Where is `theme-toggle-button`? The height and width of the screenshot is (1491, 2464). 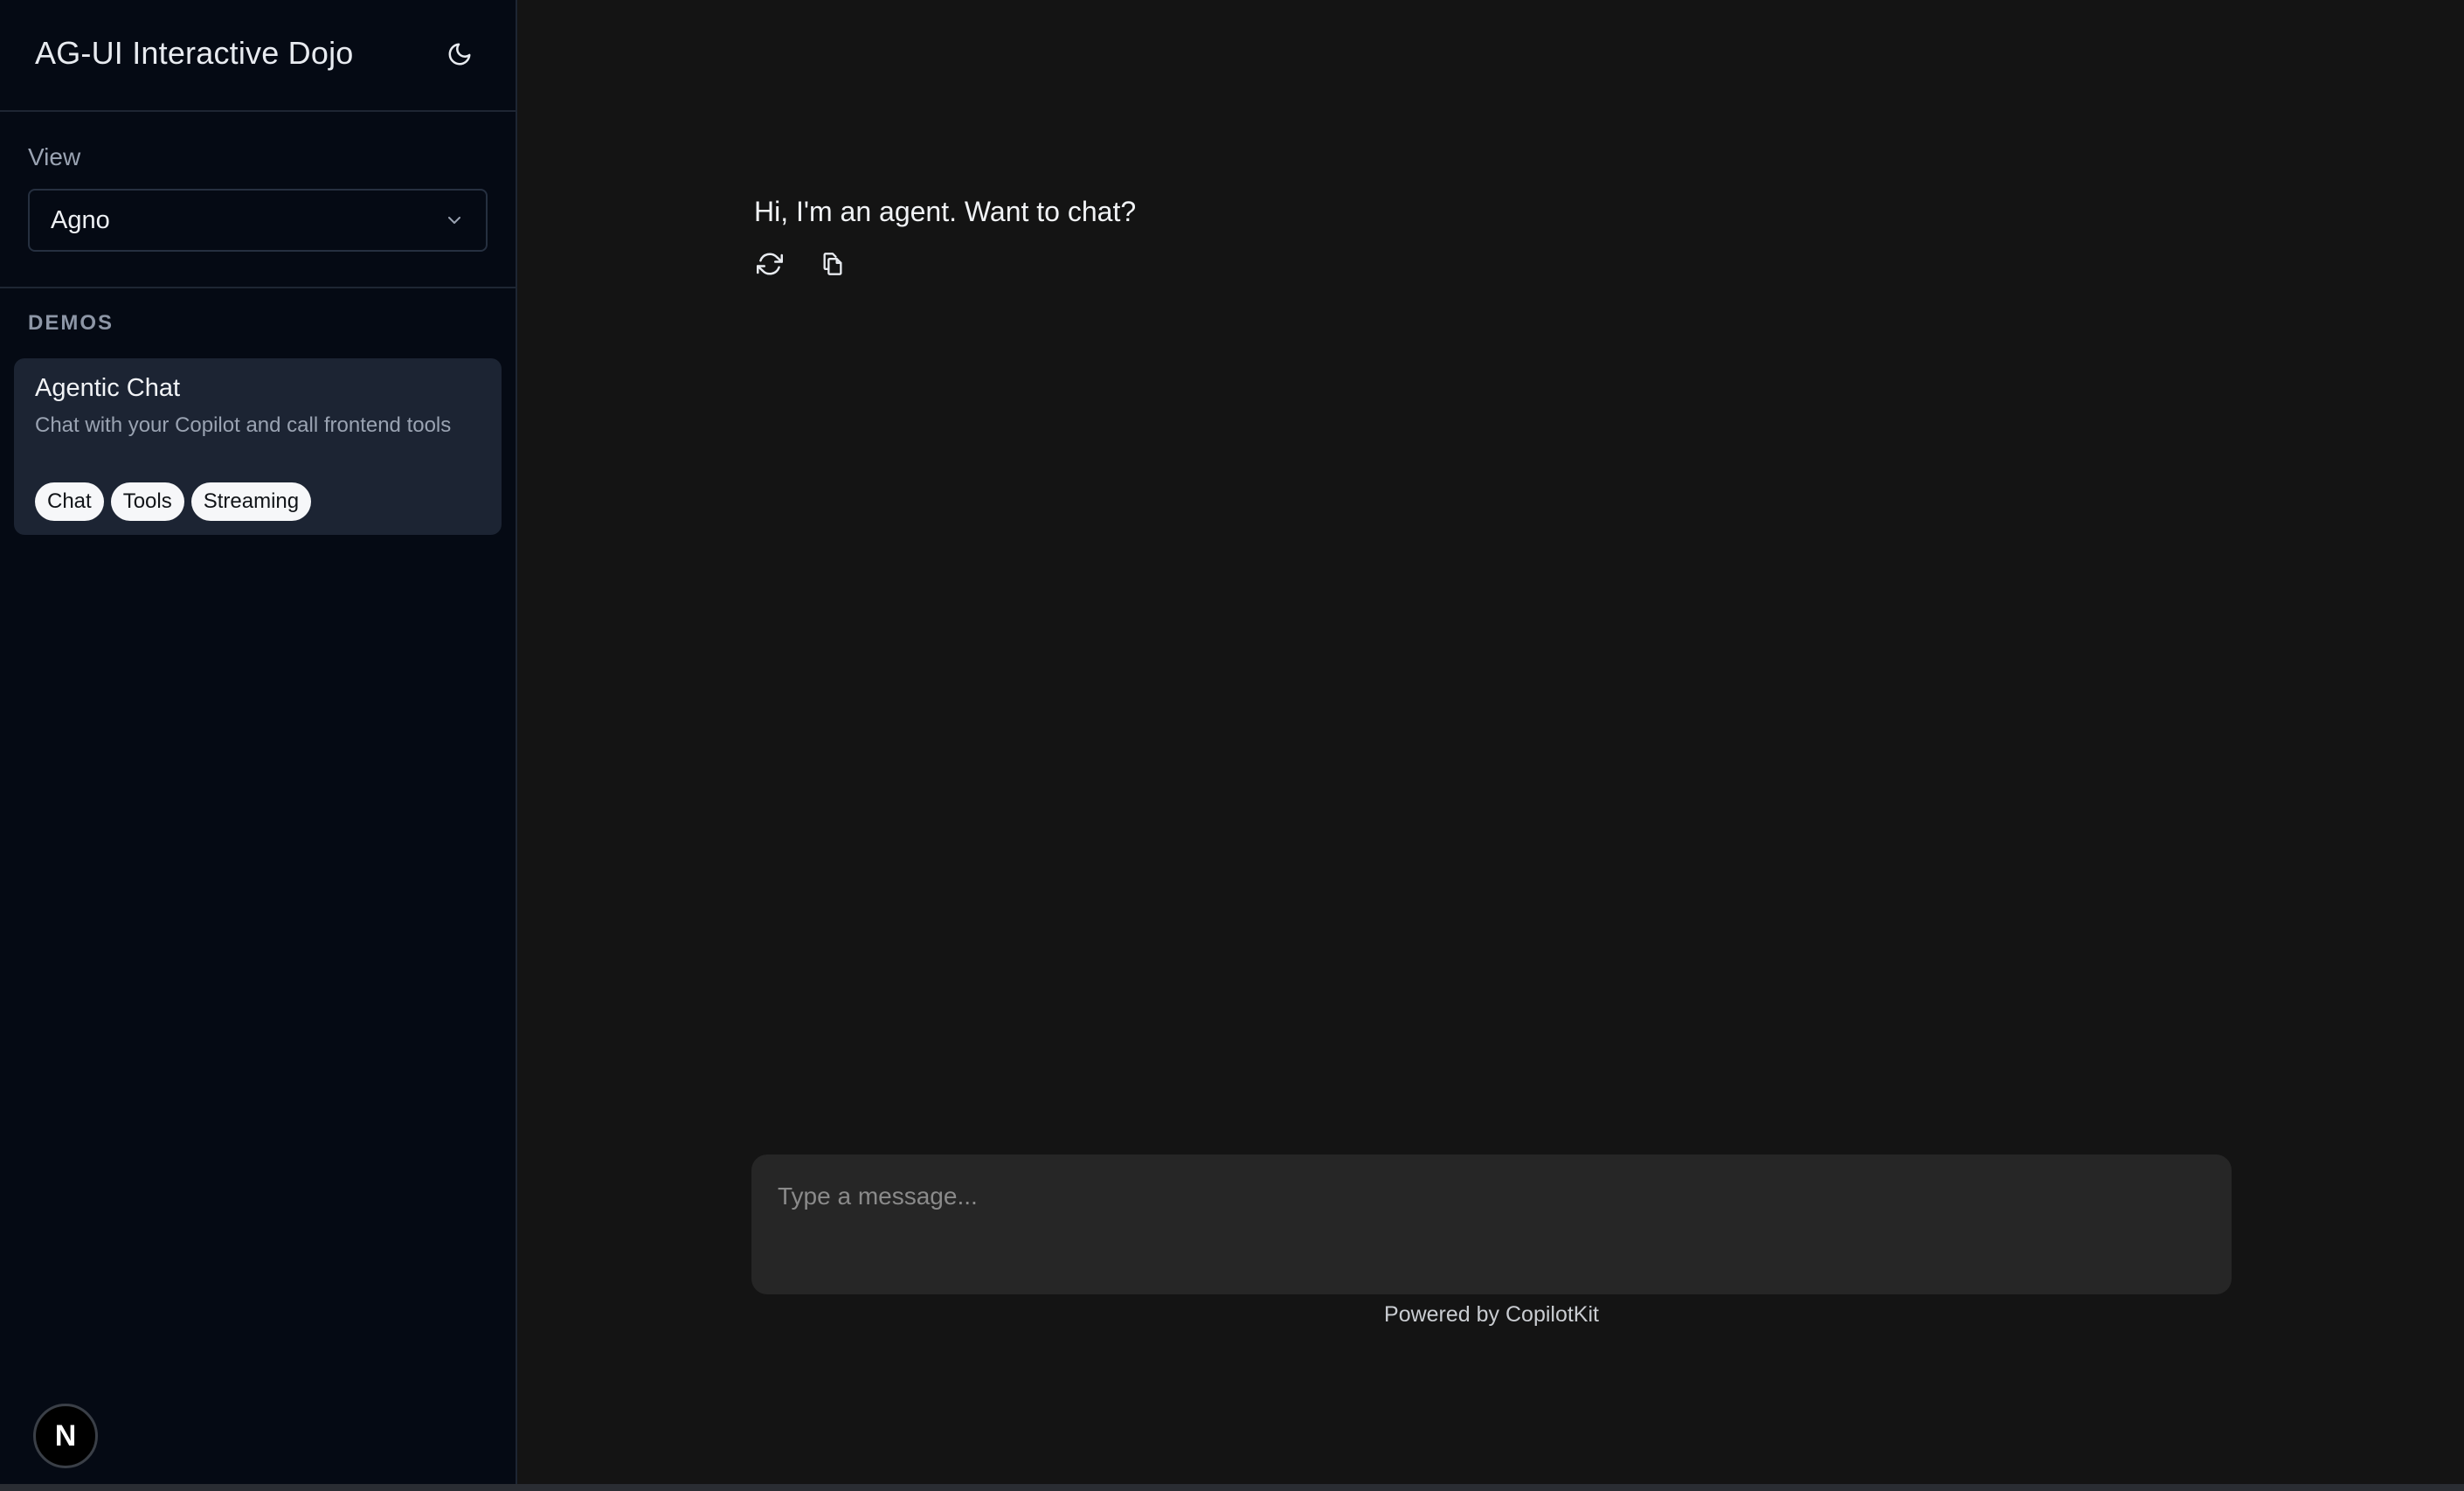
theme-toggle-button is located at coordinates (459, 54).